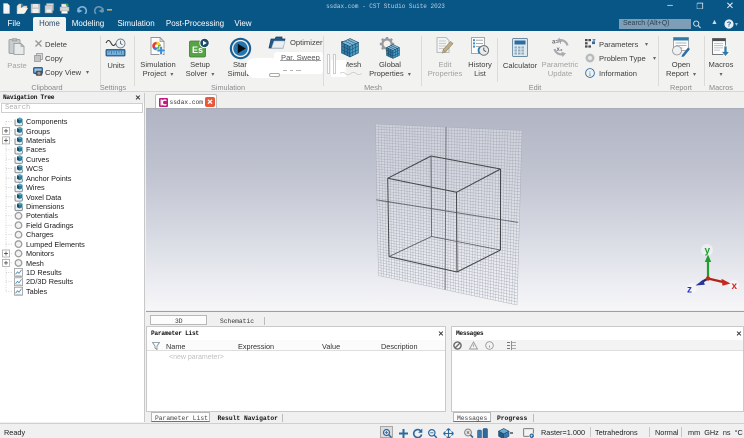  Describe the element at coordinates (708, 251) in the screenshot. I see `svg-text: y` at that location.